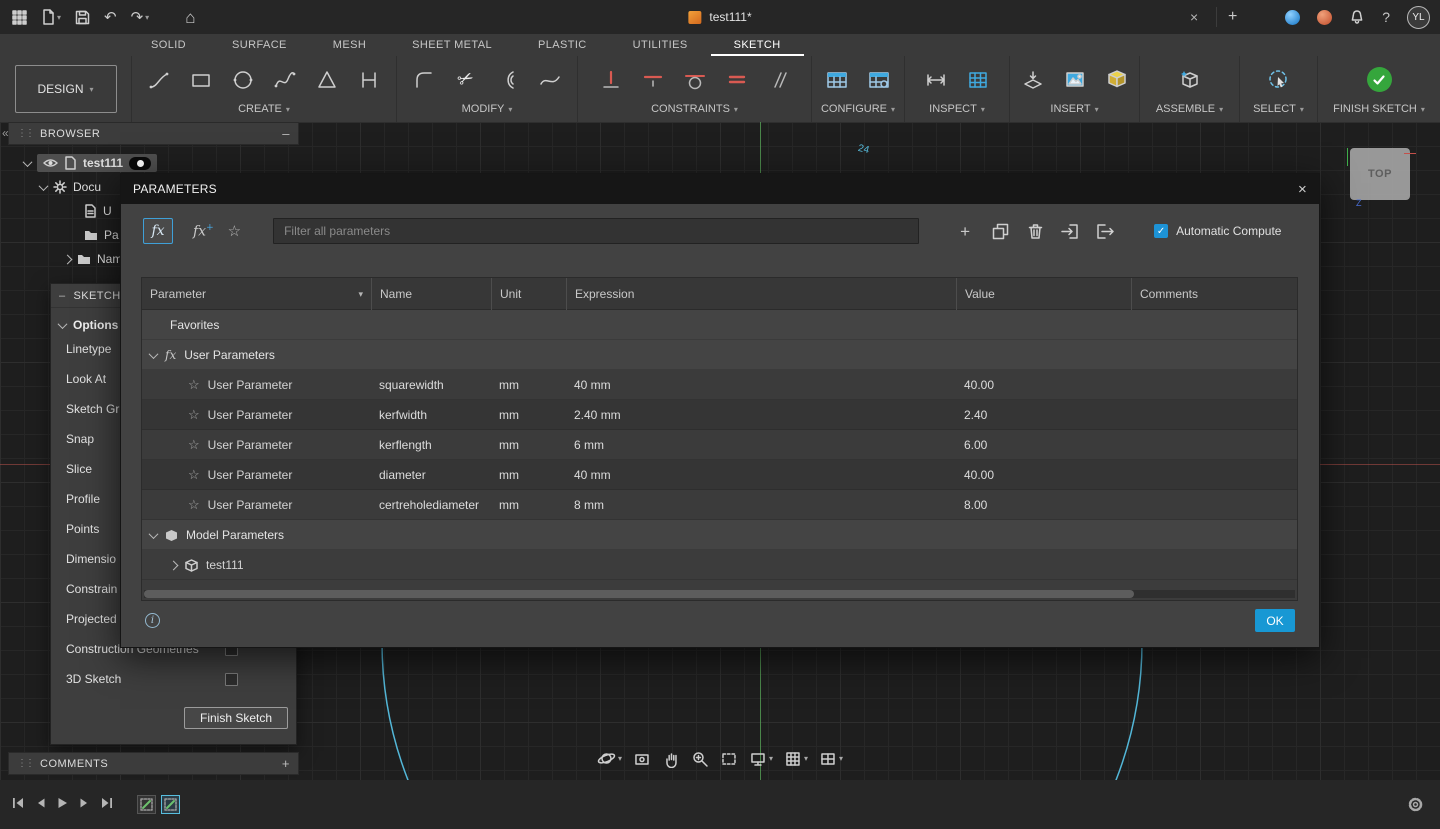 This screenshot has width=1440, height=829. I want to click on info-icon: i, so click(152, 620).